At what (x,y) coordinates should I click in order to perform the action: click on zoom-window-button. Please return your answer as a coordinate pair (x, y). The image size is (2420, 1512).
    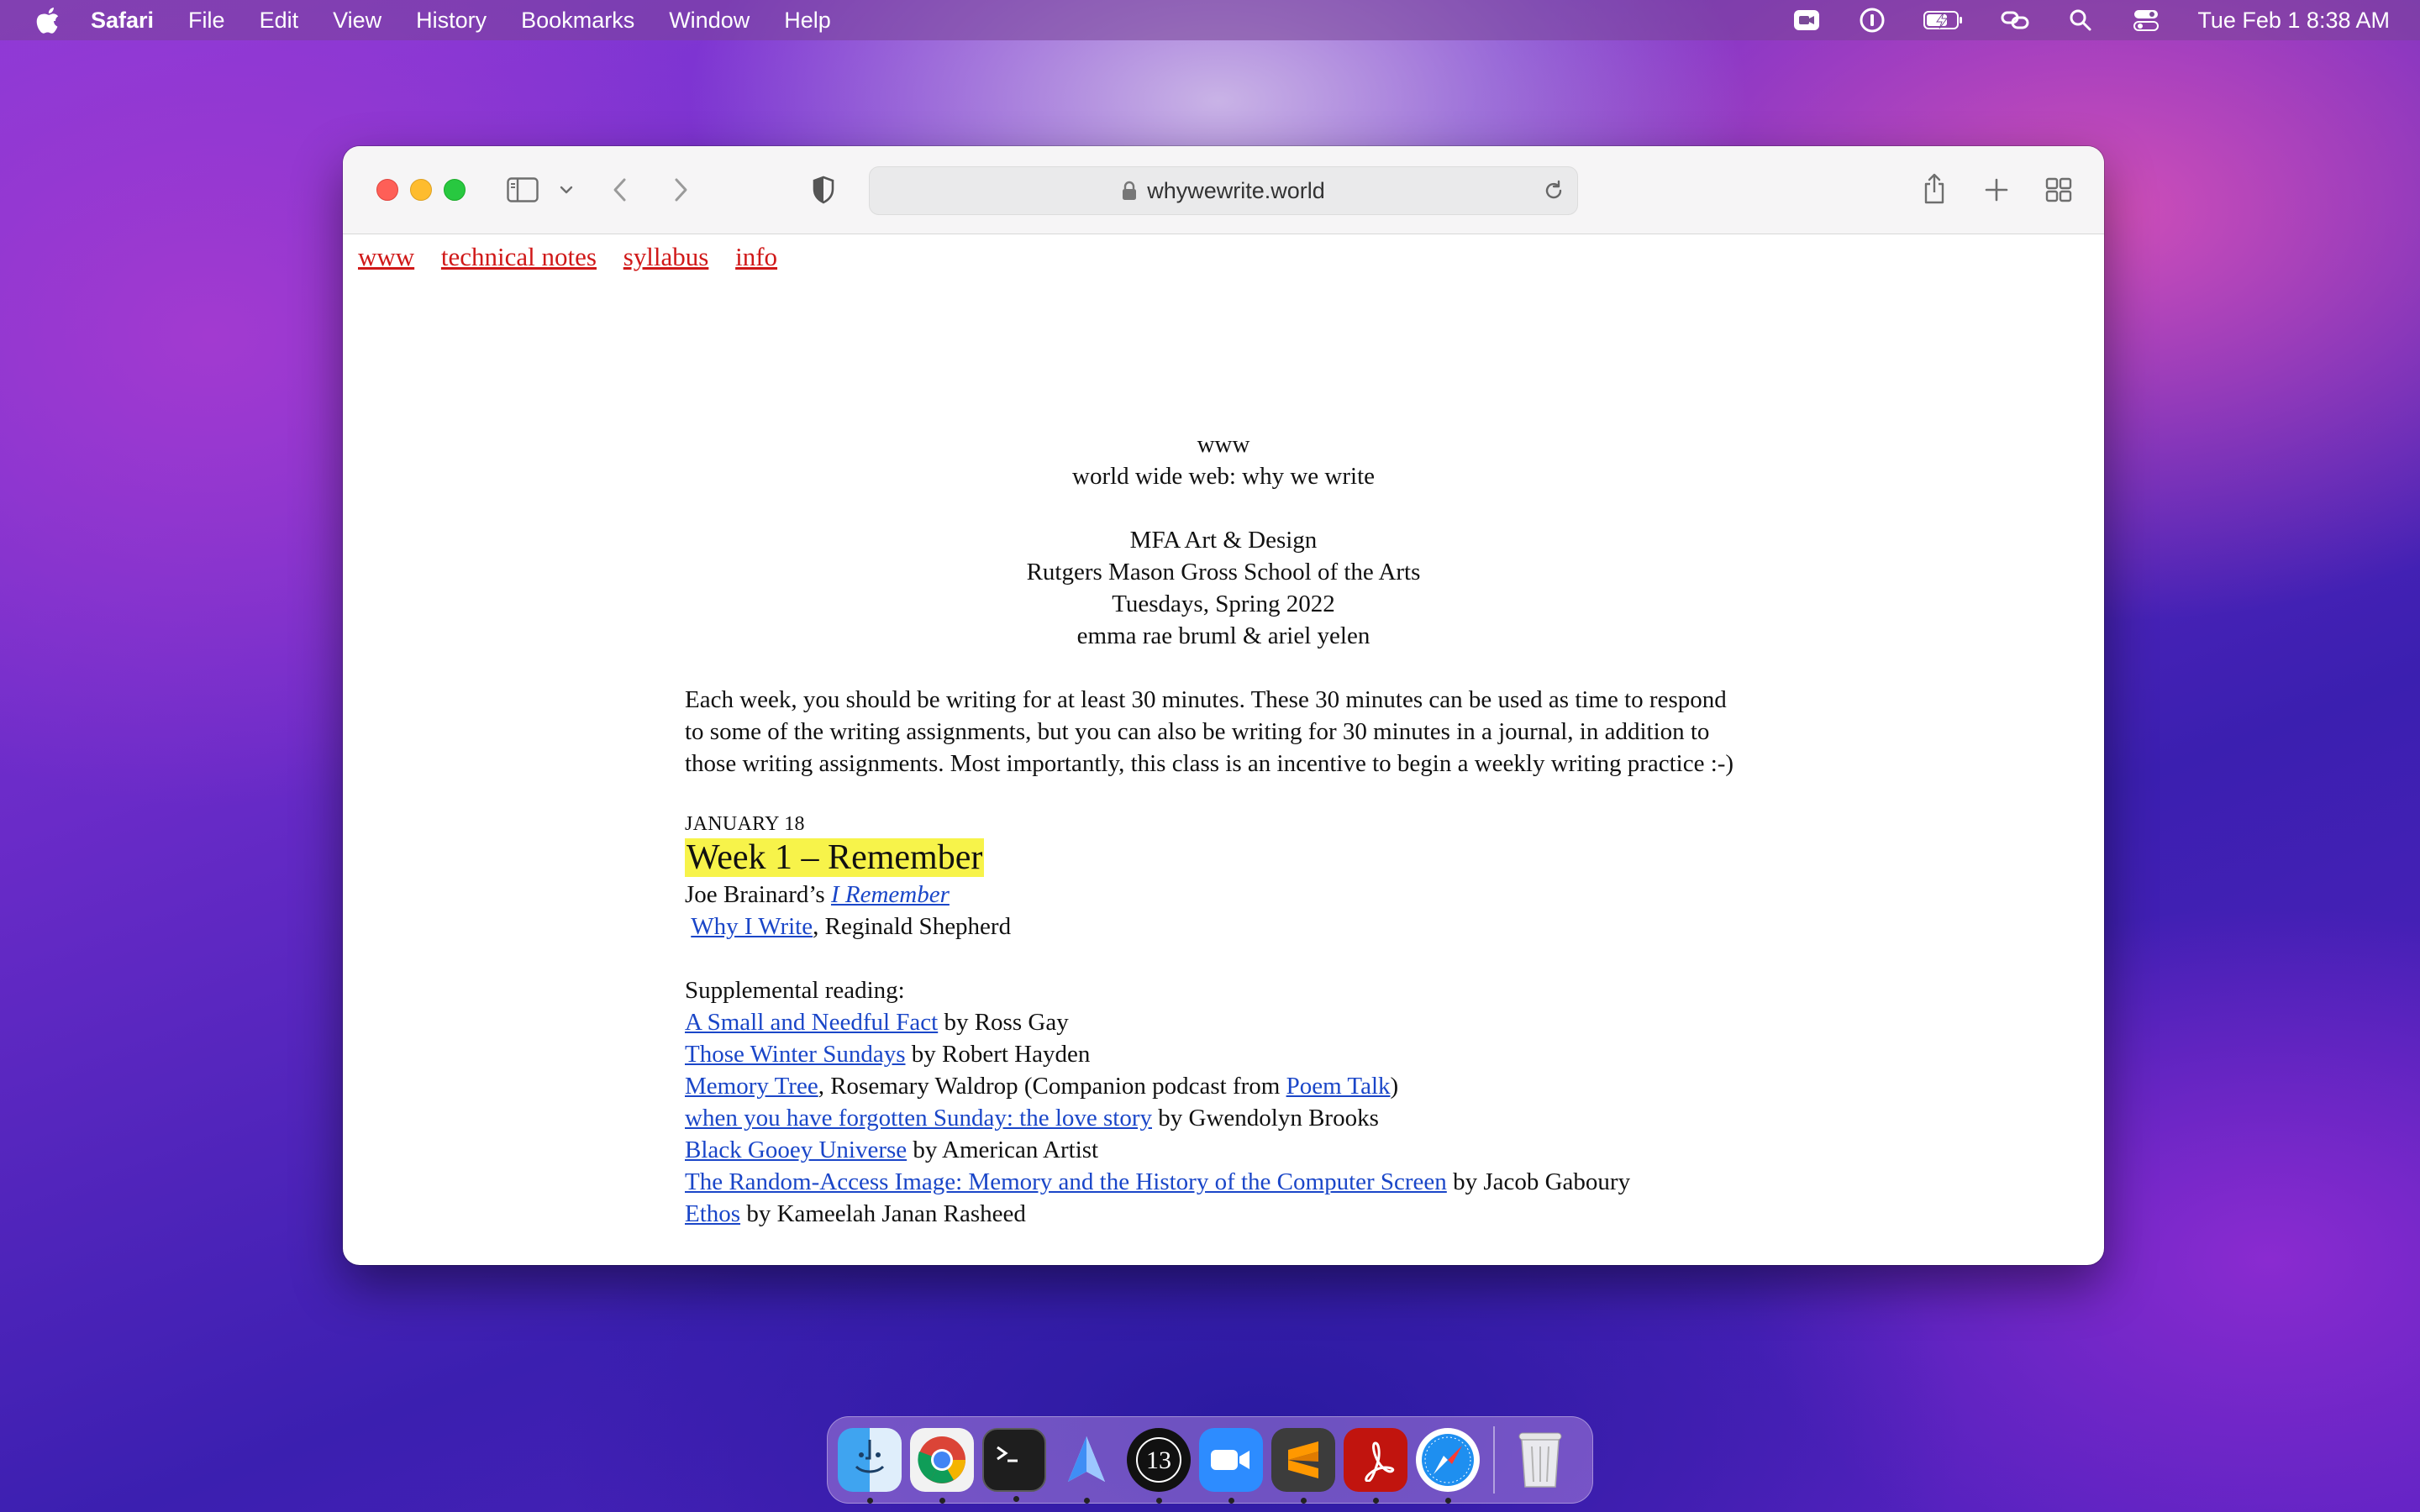
    Looking at the image, I should click on (455, 190).